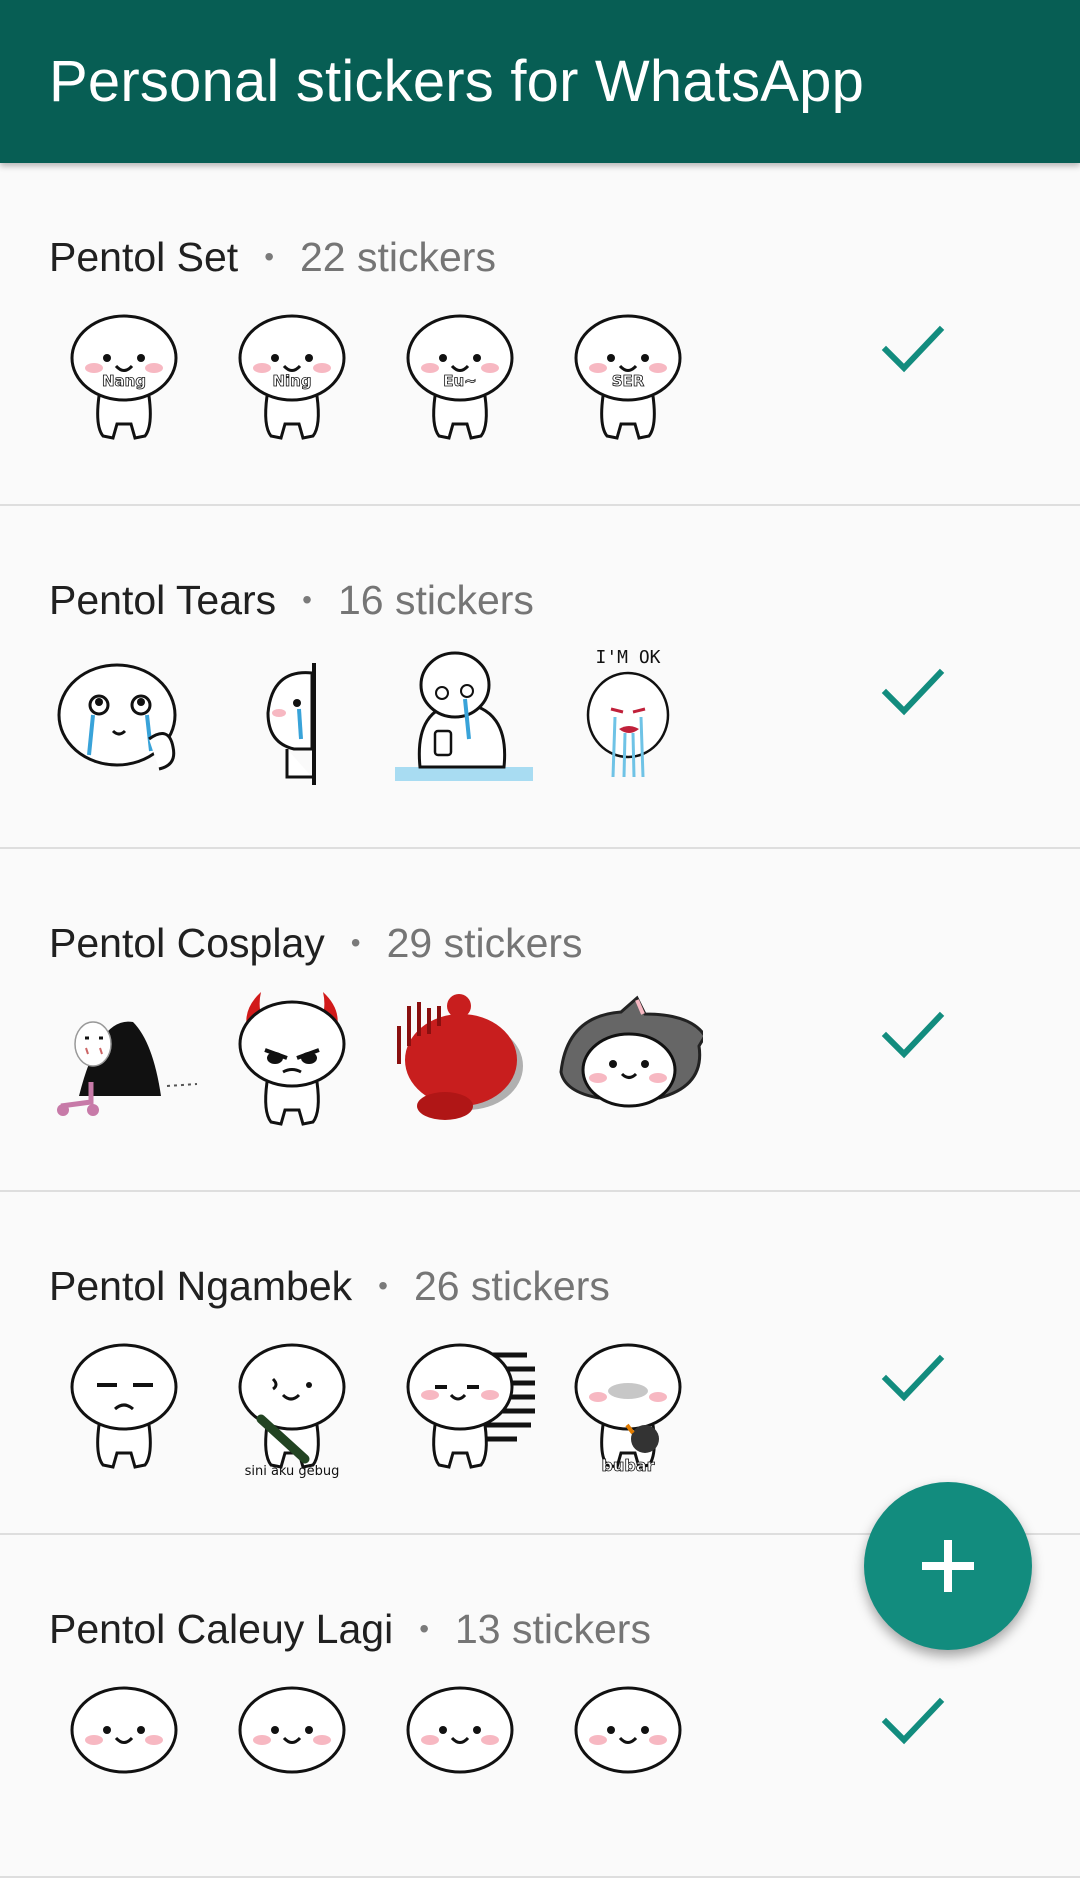 The height and width of the screenshot is (1878, 1080). Describe the element at coordinates (631, 1051) in the screenshot. I see `wolf-hood-sticker` at that location.